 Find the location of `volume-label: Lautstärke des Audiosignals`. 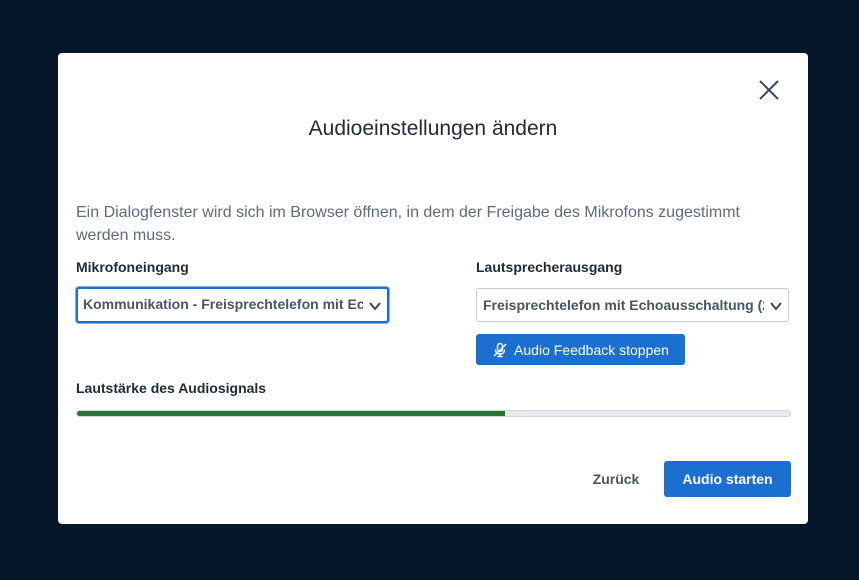

volume-label: Lautstärke des Audiosignals is located at coordinates (171, 388).